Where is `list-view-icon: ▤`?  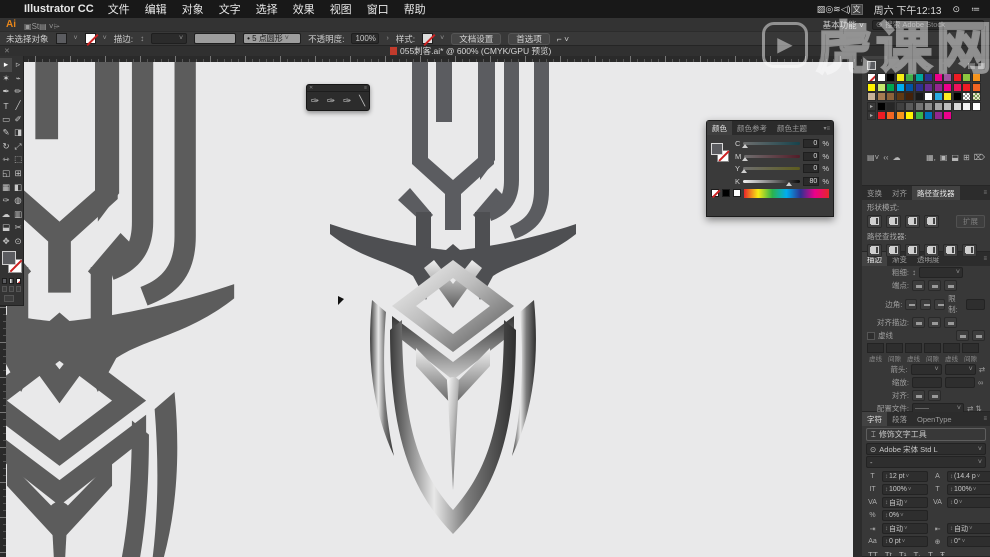
list-view-icon: ▤ is located at coordinates (973, 65).